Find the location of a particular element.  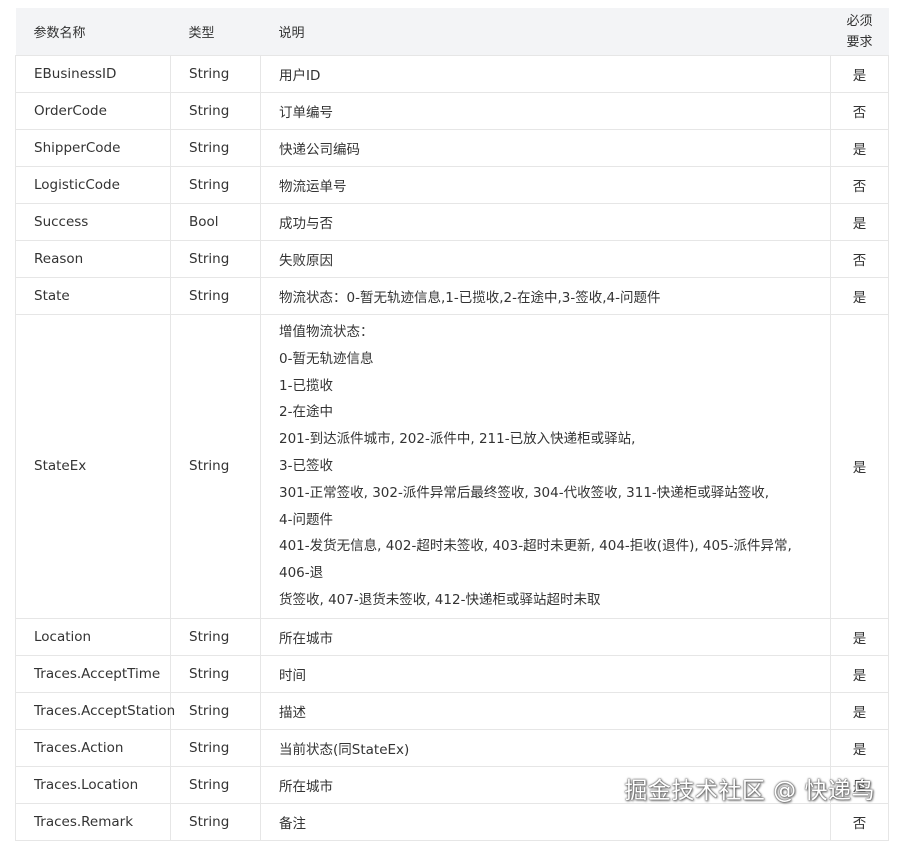

cell-name: Traces.Location is located at coordinates (93, 784).